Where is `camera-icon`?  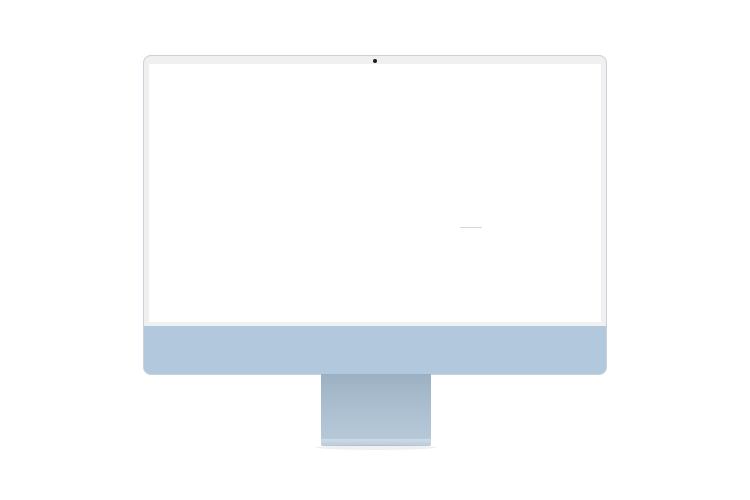 camera-icon is located at coordinates (375, 61).